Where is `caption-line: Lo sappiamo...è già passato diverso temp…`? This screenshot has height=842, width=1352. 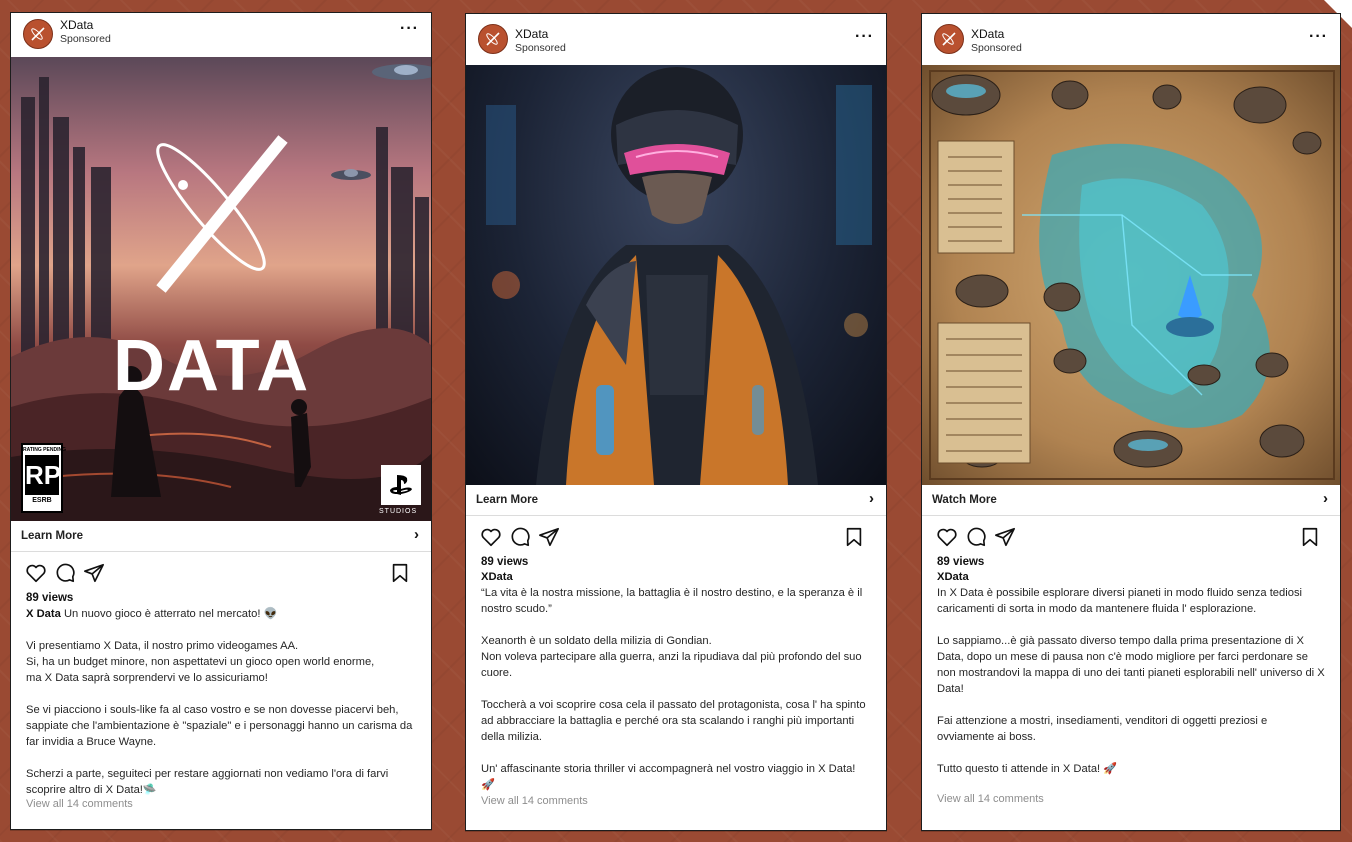
caption-line: Lo sappiamo...è già passato diverso temp… is located at coordinates (1131, 665).